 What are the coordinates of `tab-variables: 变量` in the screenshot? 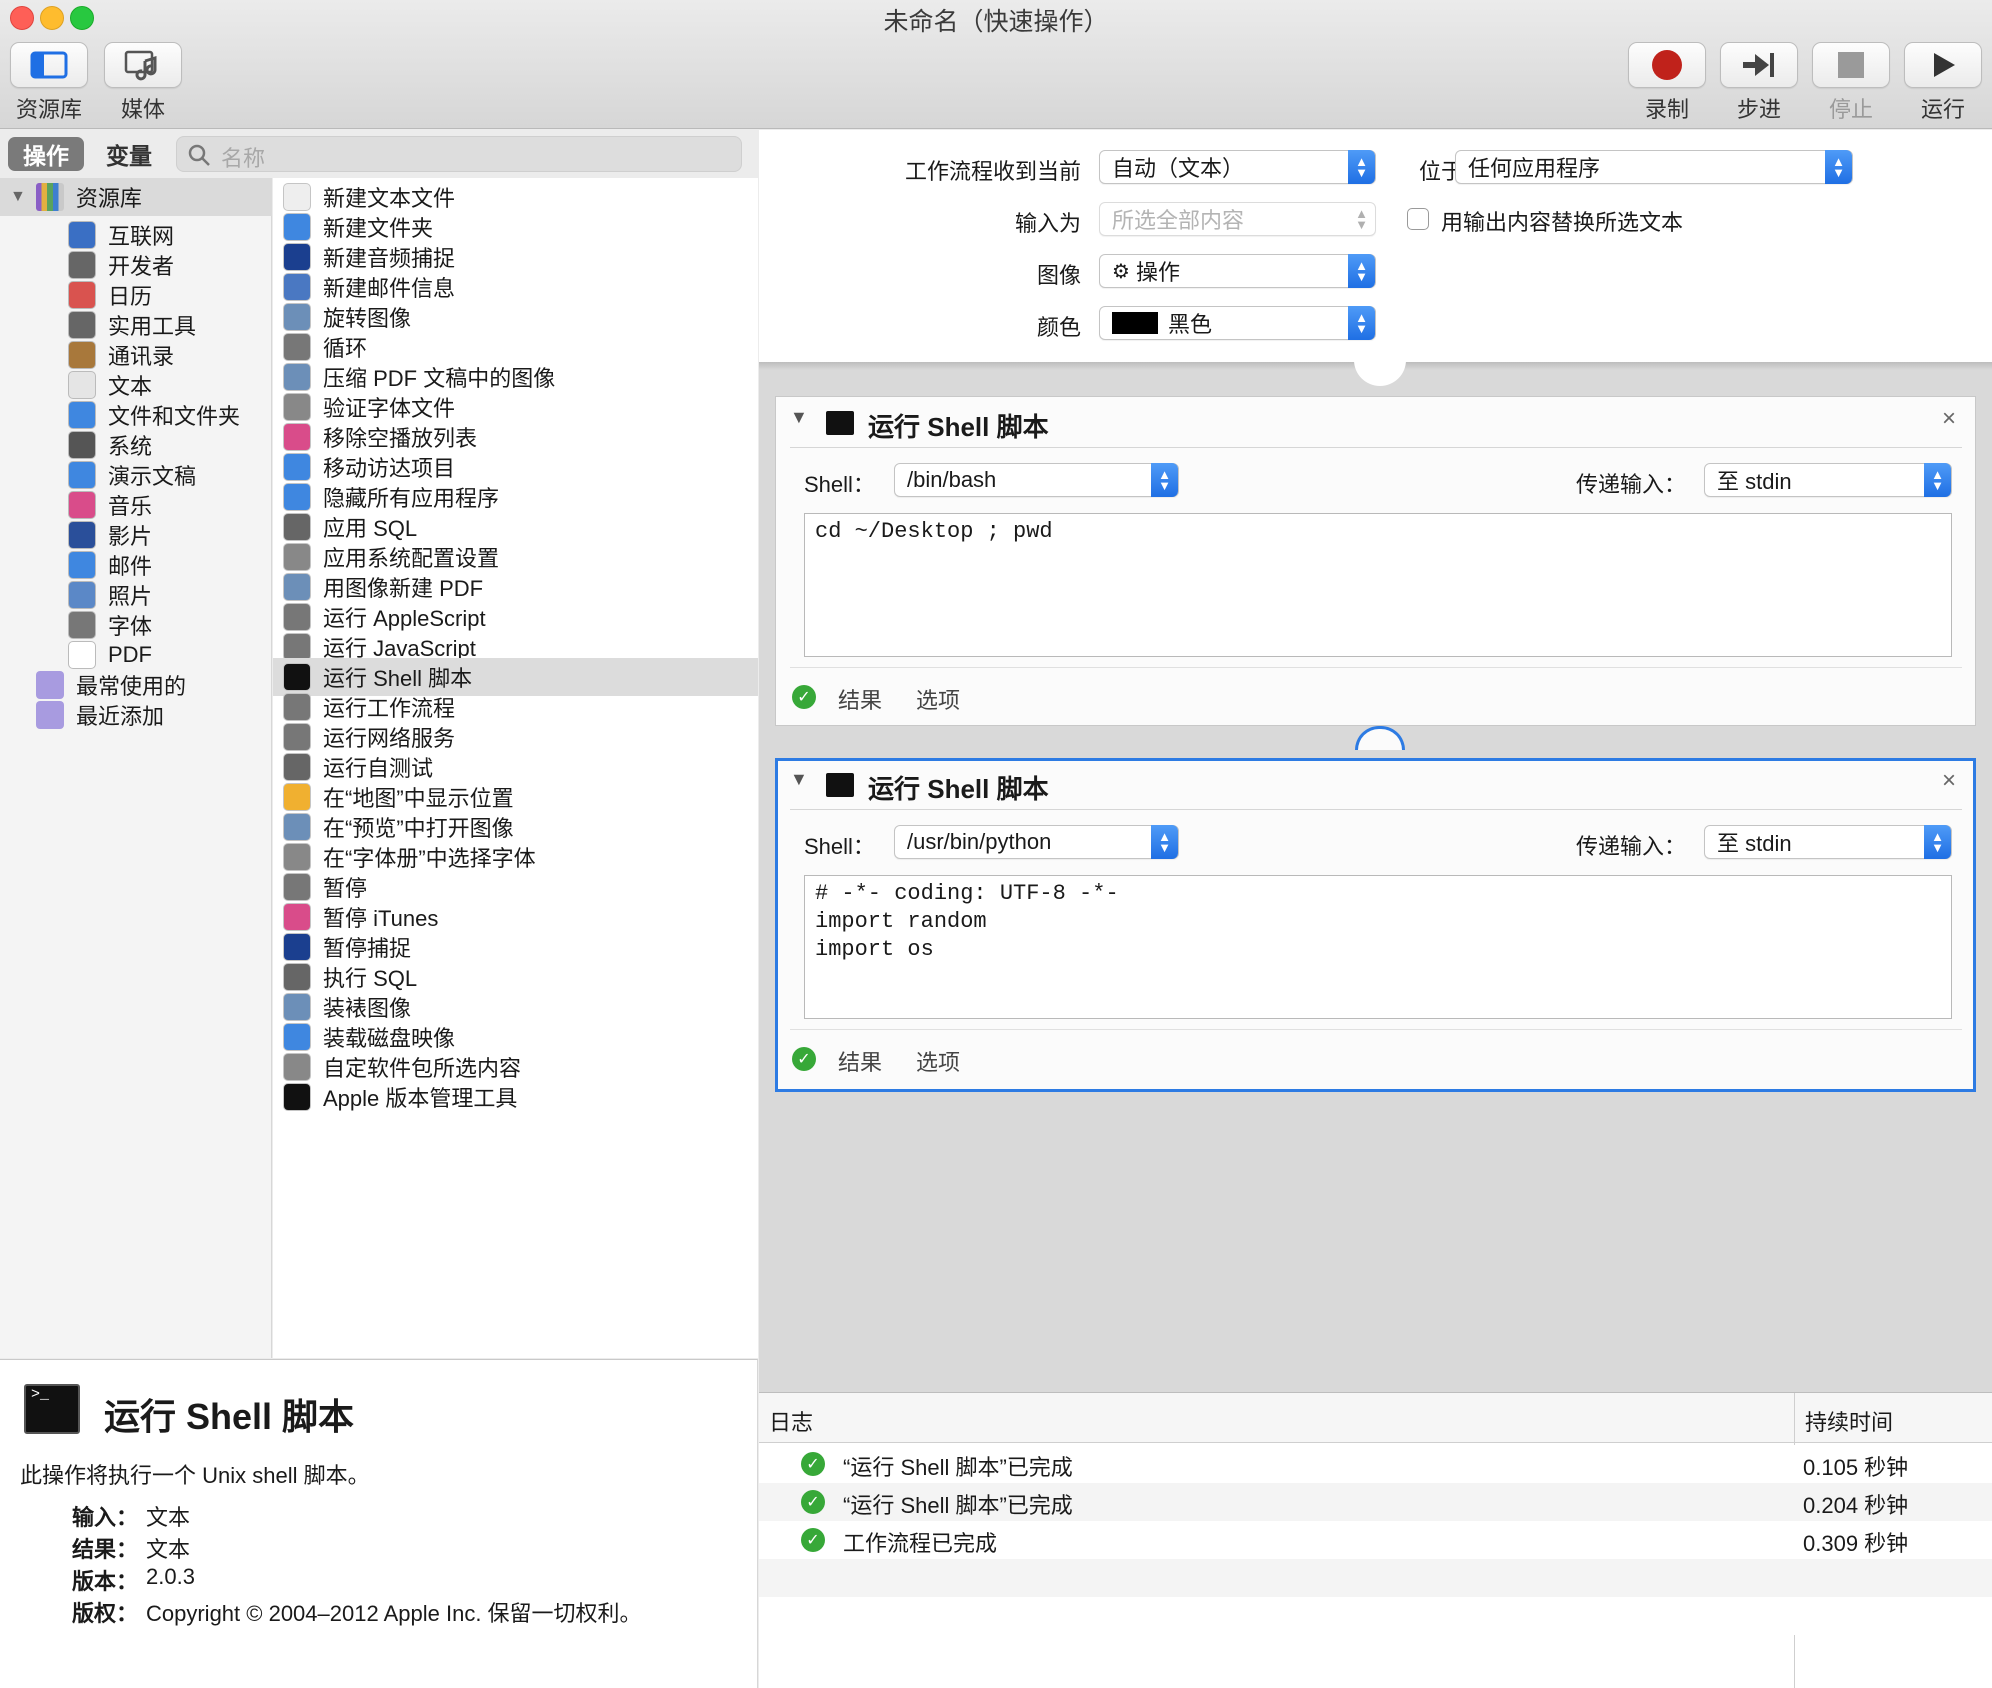 It's located at (129, 154).